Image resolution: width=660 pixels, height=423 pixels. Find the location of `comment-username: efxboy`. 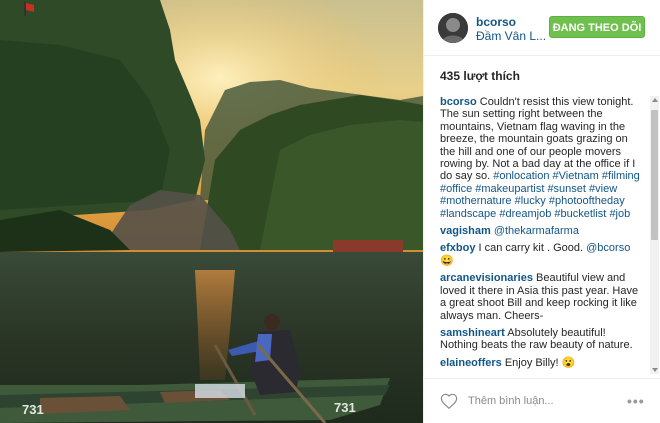

comment-username: efxboy is located at coordinates (457, 248).